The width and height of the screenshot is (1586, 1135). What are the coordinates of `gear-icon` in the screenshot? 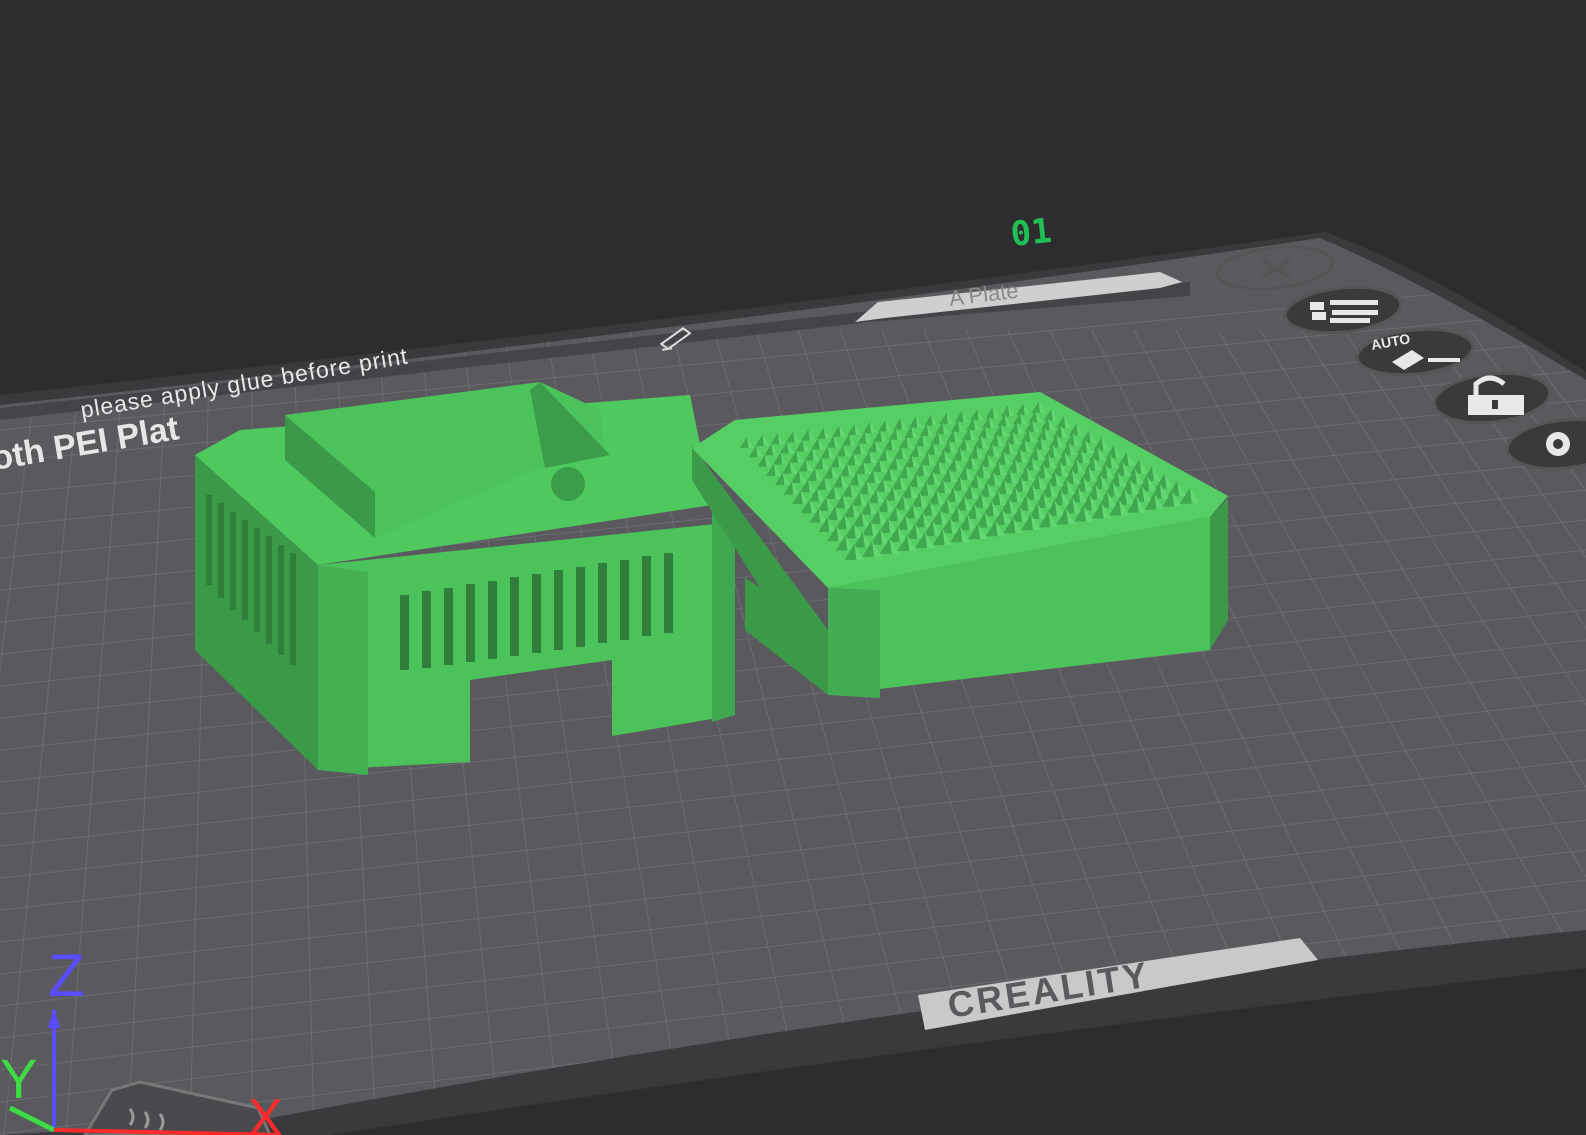 It's located at (1558, 444).